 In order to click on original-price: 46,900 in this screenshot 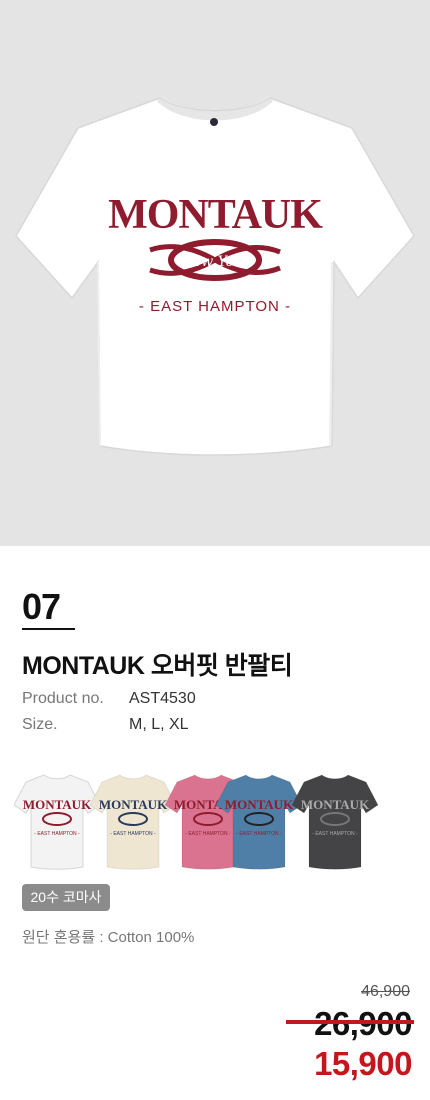, I will do `click(385, 991)`.